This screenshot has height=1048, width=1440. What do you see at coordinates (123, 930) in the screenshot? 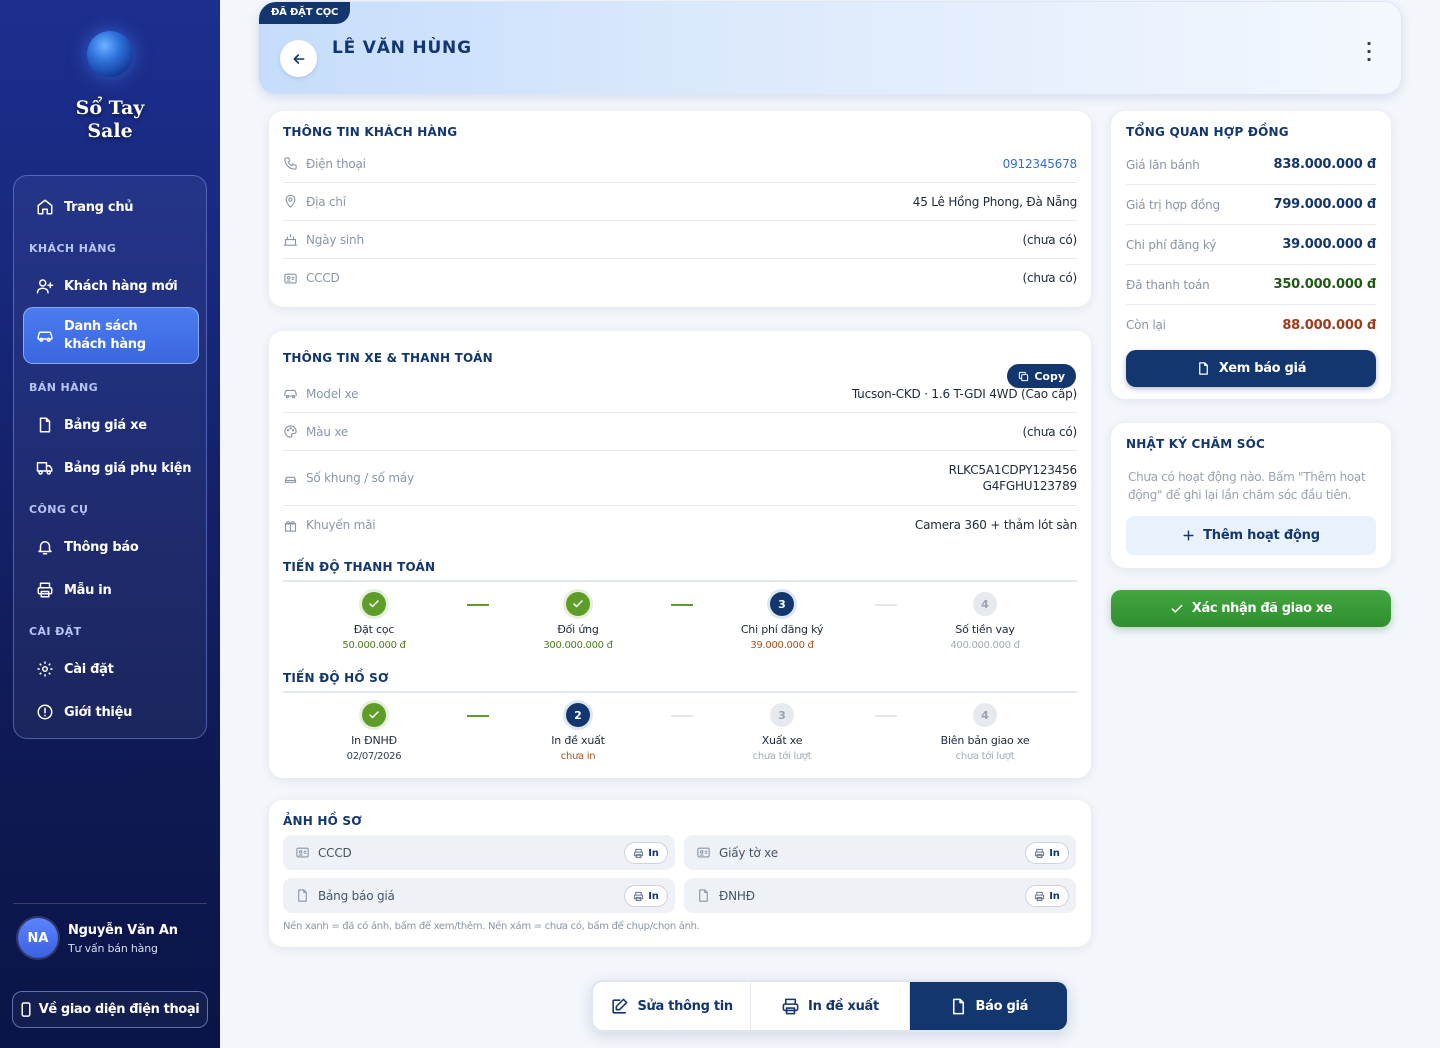
I see `user-name: Nguyễn Văn An` at bounding box center [123, 930].